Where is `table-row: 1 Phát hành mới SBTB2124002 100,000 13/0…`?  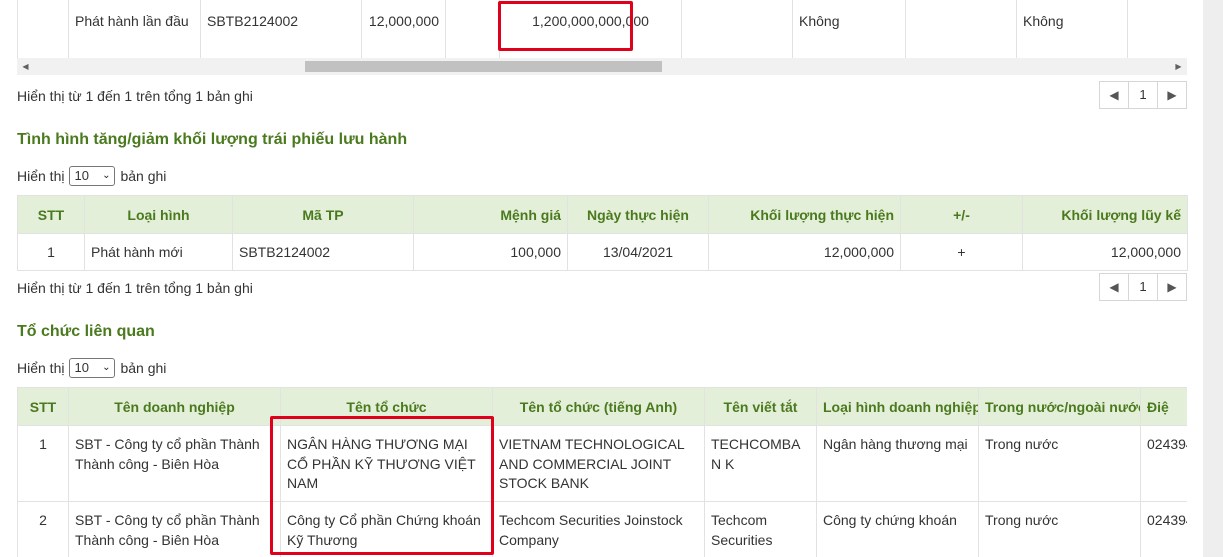 table-row: 1 Phát hành mới SBTB2124002 100,000 13/0… is located at coordinates (602, 252).